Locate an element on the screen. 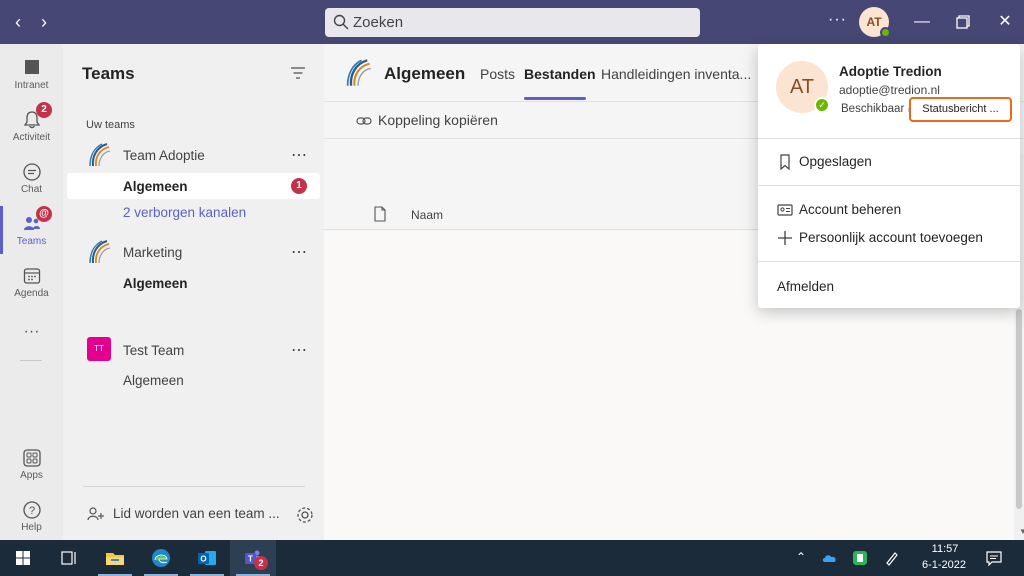 The image size is (1024, 576). teams-mention-badge: @ is located at coordinates (44, 214).